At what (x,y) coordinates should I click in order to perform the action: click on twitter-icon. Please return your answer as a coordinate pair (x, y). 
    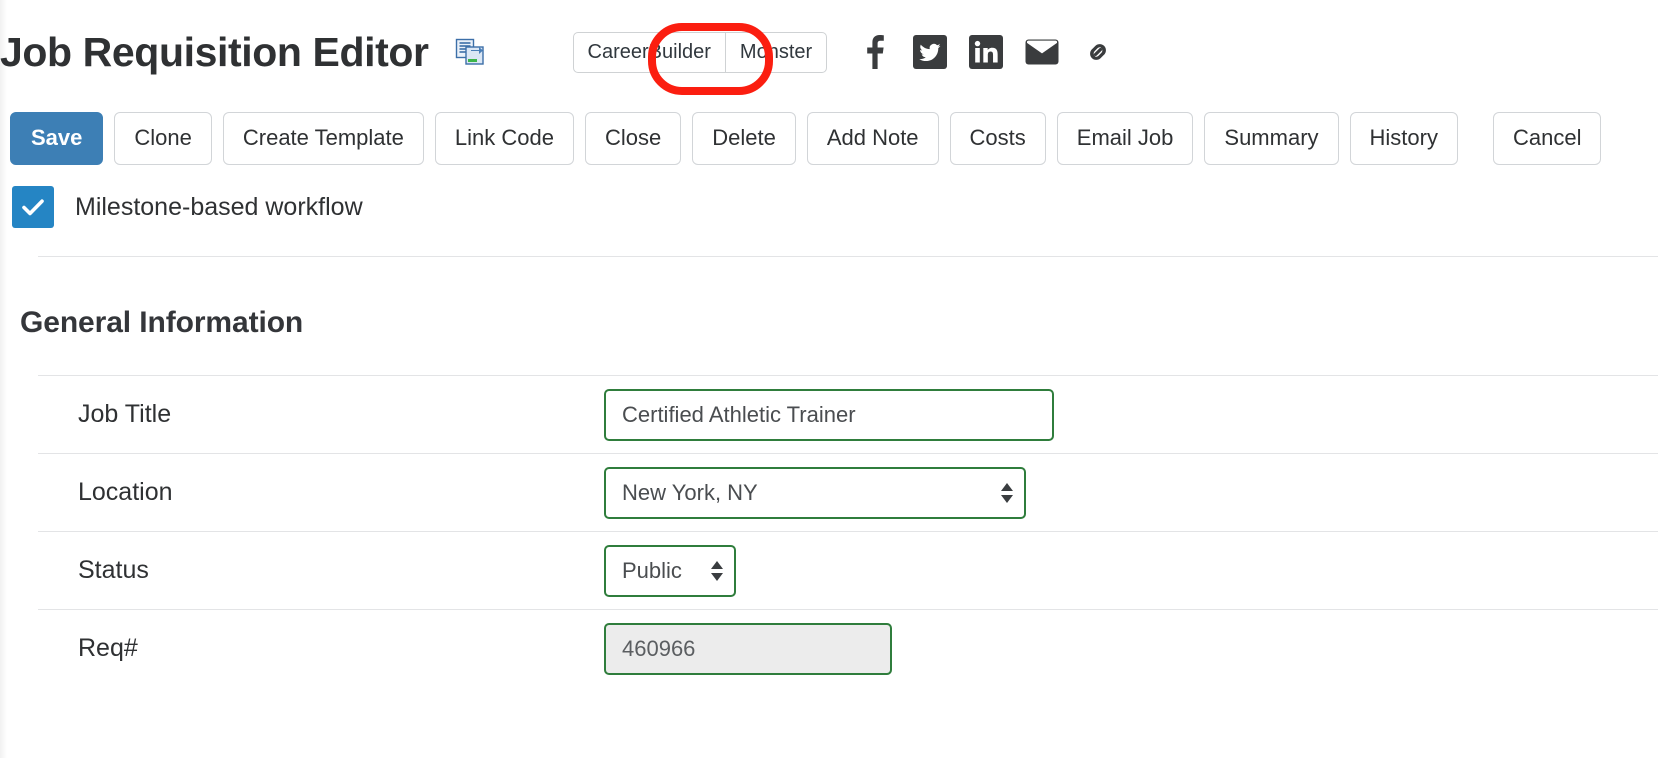
    Looking at the image, I should click on (930, 52).